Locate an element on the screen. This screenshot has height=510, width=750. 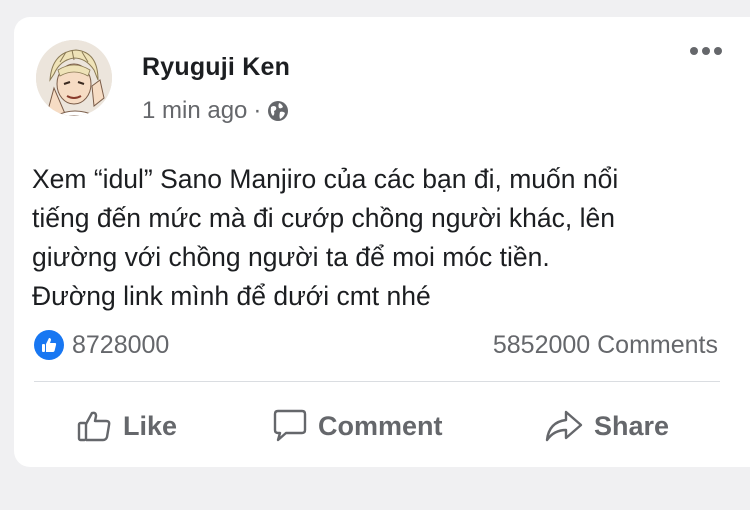
avatar is located at coordinates (74, 78).